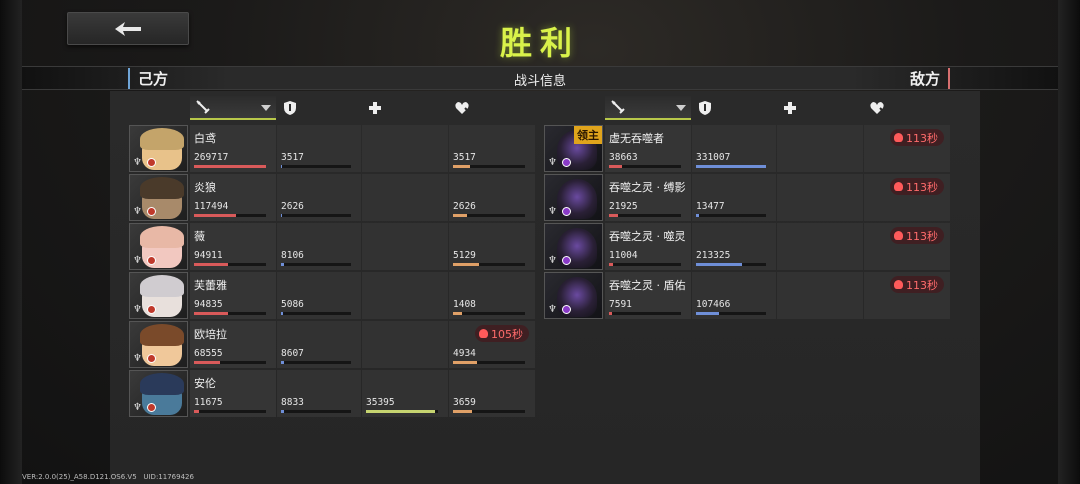 Image resolution: width=1080 pixels, height=484 pixels. Describe the element at coordinates (319, 246) in the screenshot. I see `stat-cell: 8106` at that location.